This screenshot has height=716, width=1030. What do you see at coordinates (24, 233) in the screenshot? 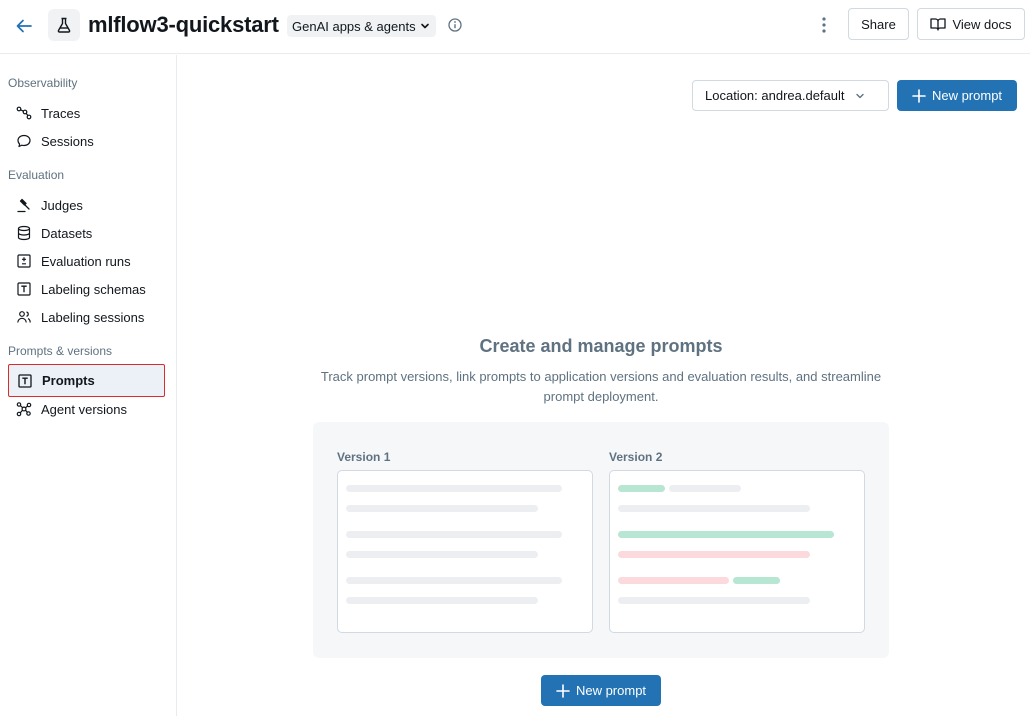
I see `database-icon` at bounding box center [24, 233].